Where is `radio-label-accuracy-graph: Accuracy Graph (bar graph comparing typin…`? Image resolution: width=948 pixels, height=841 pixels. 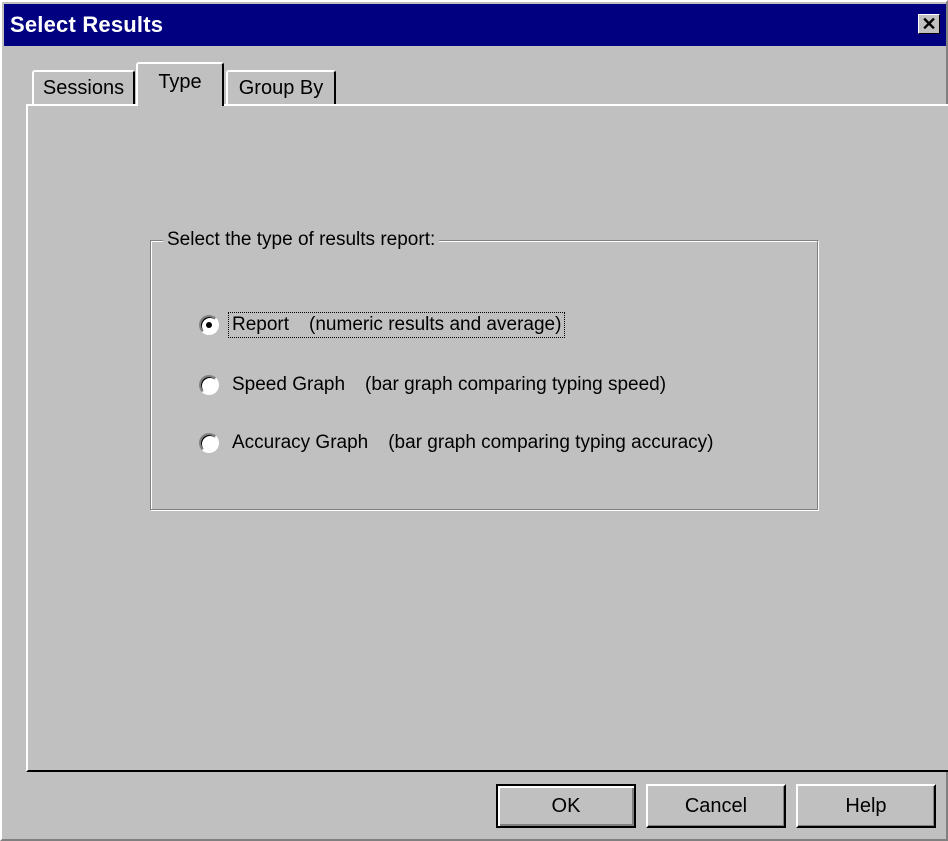 radio-label-accuracy-graph: Accuracy Graph (bar graph comparing typin… is located at coordinates (473, 443).